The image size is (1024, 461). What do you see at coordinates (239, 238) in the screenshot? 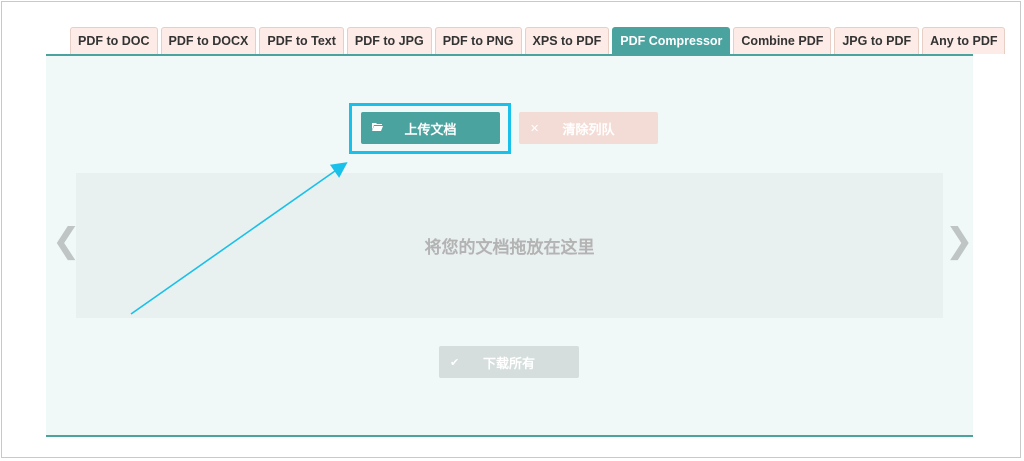
I see `annotation-arrow` at bounding box center [239, 238].